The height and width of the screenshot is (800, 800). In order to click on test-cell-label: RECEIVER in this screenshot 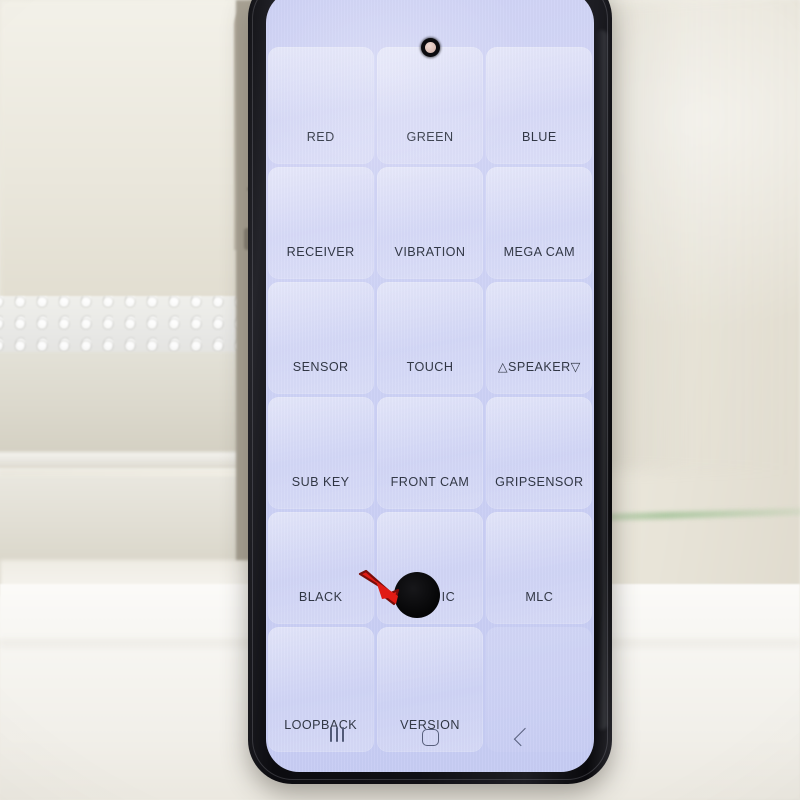, I will do `click(320, 251)`.